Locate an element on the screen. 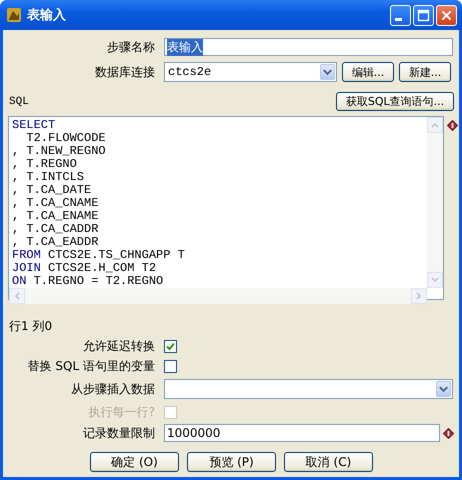 This screenshot has width=462, height=480. code-line: FROM CTCS2E.TS_CHNGAPP T is located at coordinates (99, 255).